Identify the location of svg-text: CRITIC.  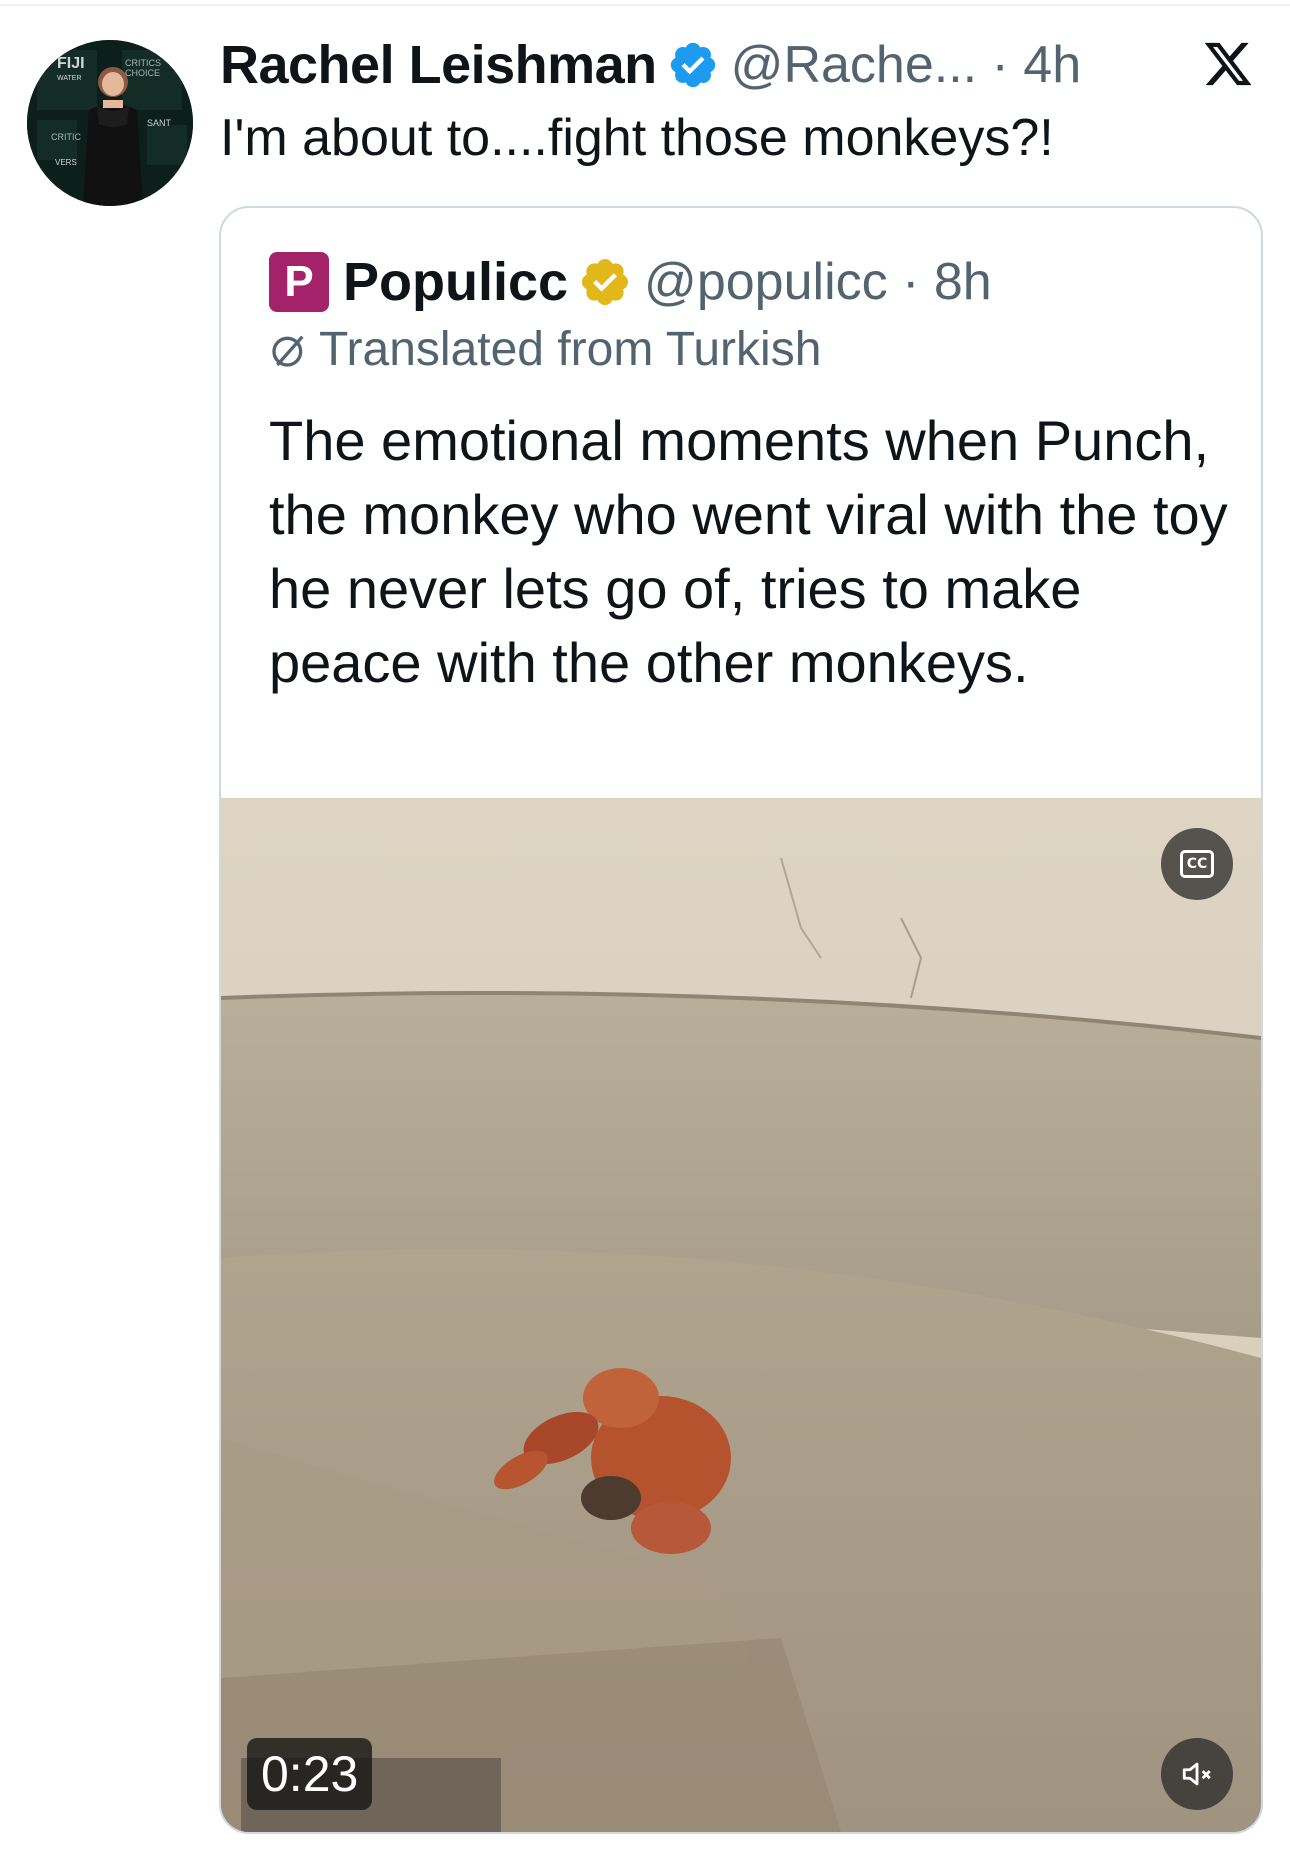
(66, 137).